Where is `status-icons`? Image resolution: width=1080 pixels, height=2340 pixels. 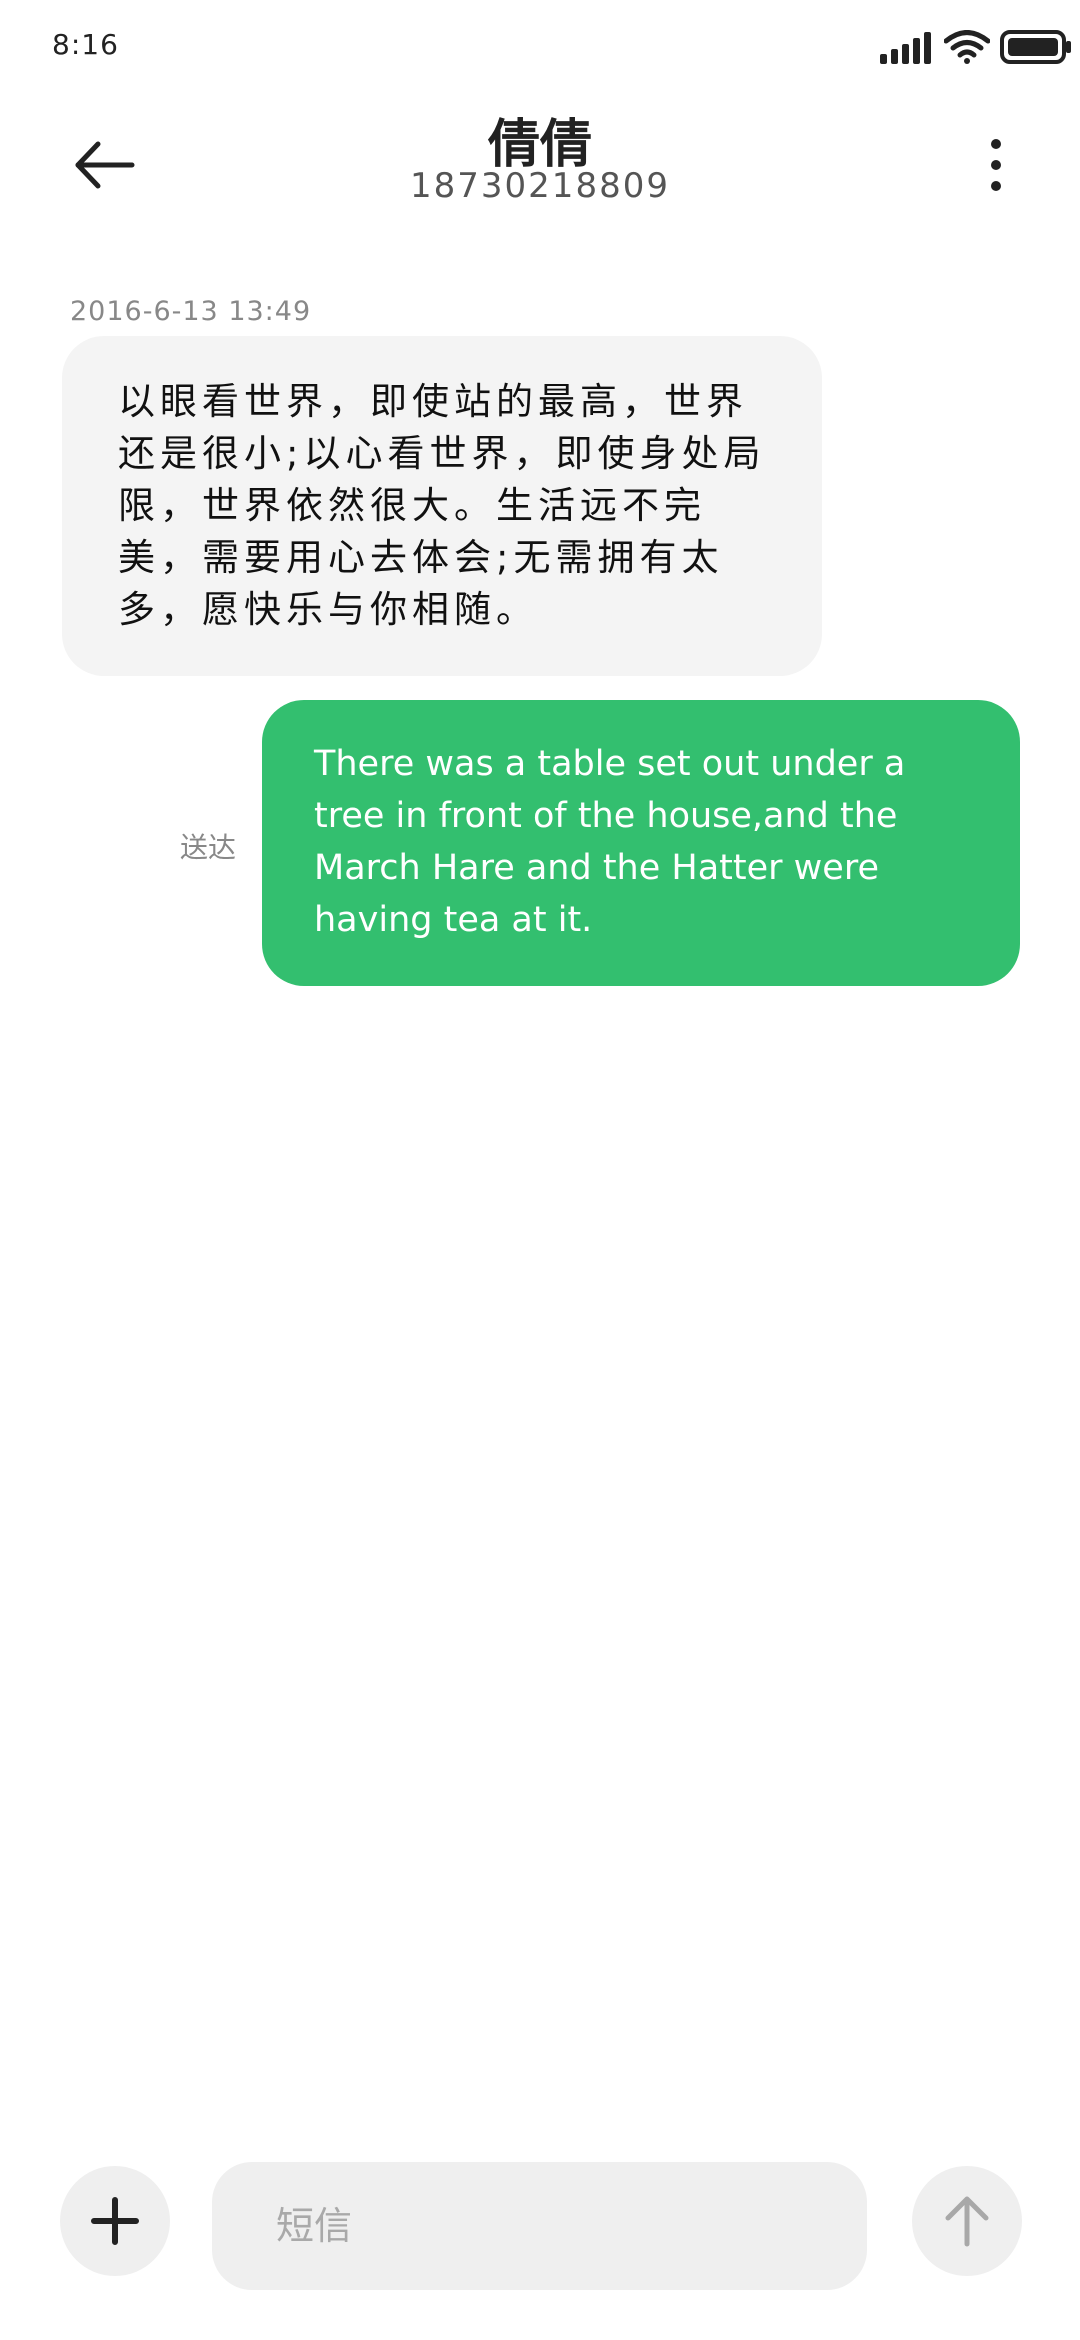
status-icons is located at coordinates (955, 48).